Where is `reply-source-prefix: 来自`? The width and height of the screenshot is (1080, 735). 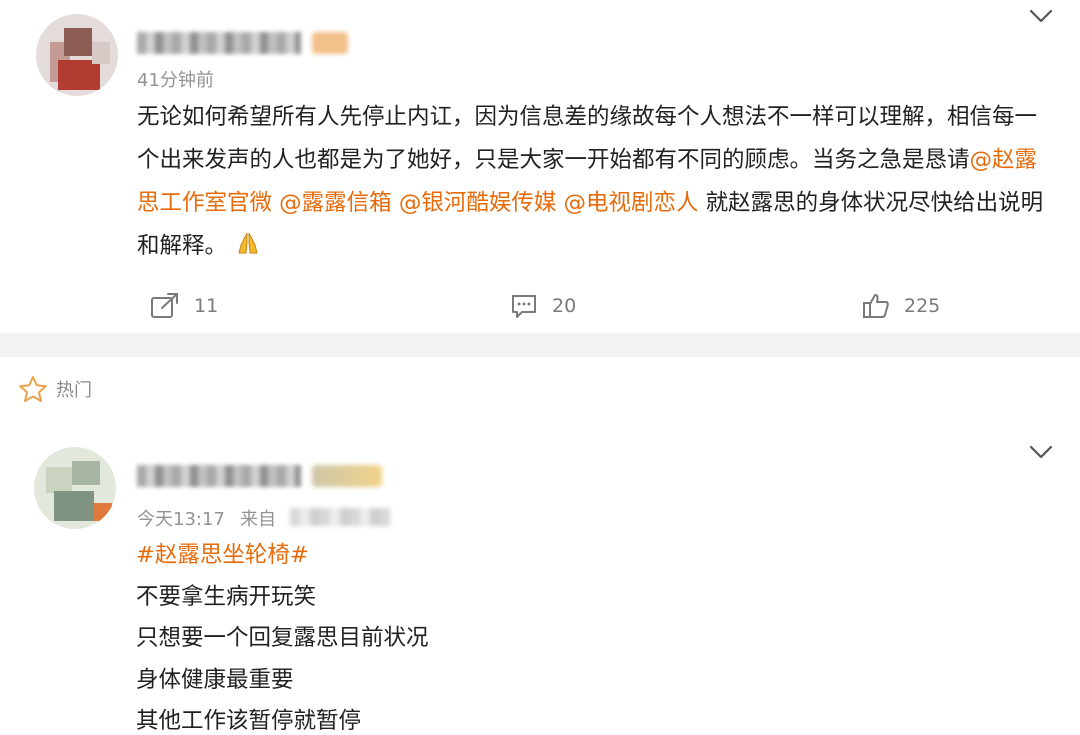
reply-source-prefix: 来自 is located at coordinates (258, 519).